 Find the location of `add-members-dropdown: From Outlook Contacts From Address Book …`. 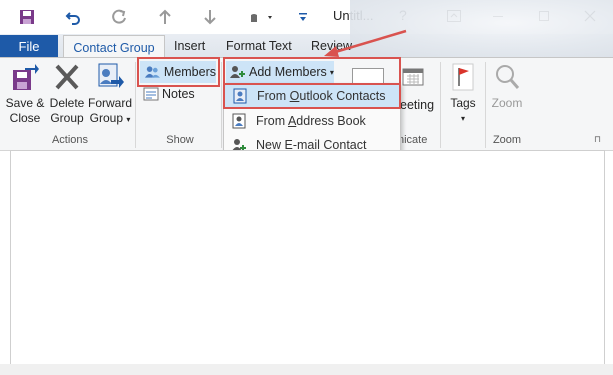

add-members-dropdown: From Outlook Contacts From Address Book … is located at coordinates (312, 121).